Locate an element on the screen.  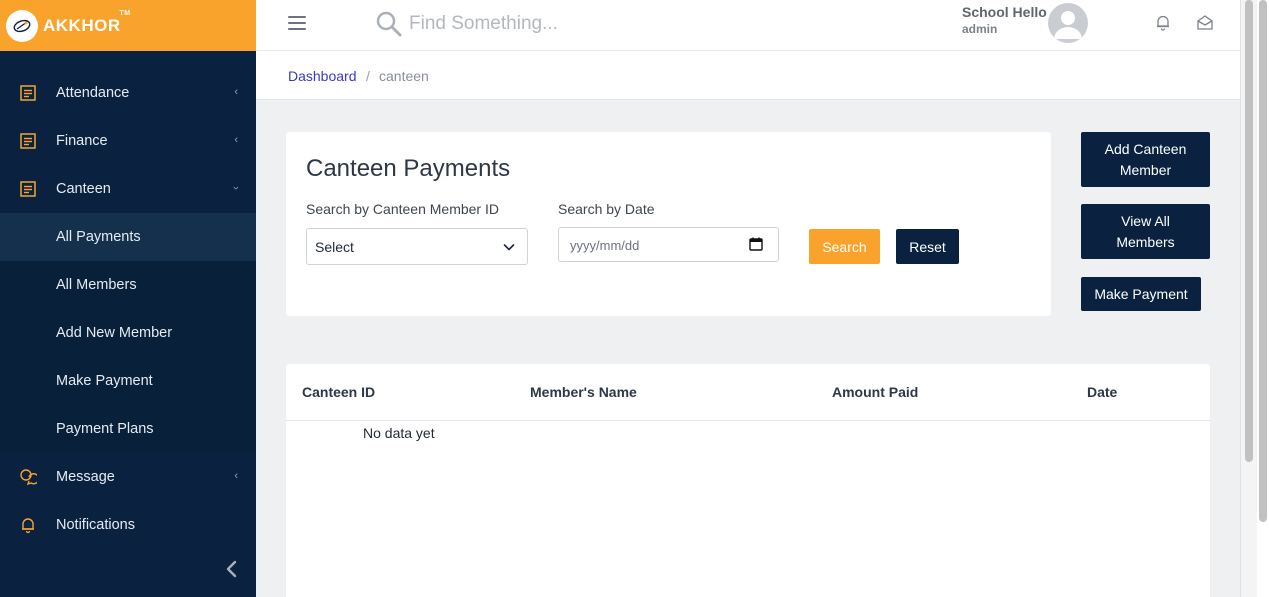
make-payment-button: Make Payment is located at coordinates (1141, 294).